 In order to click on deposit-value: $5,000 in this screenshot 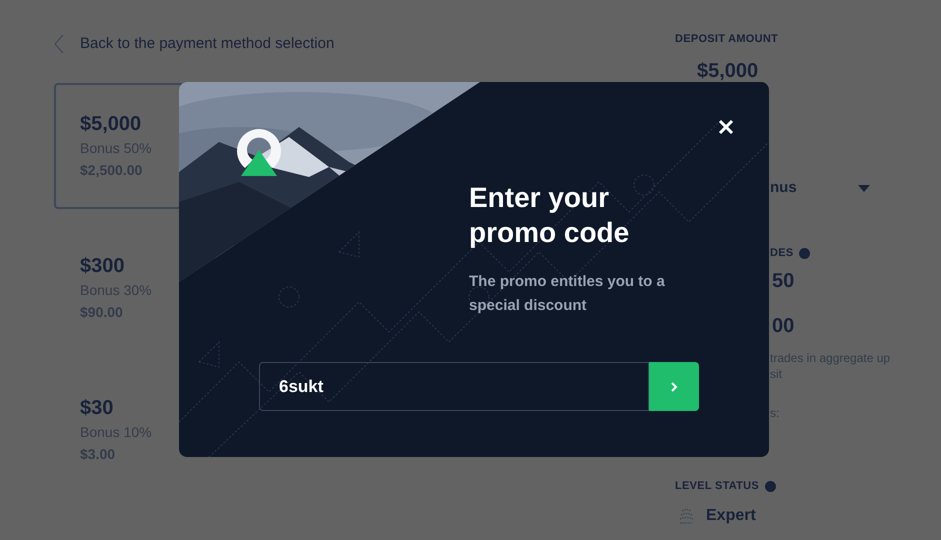, I will do `click(727, 71)`.